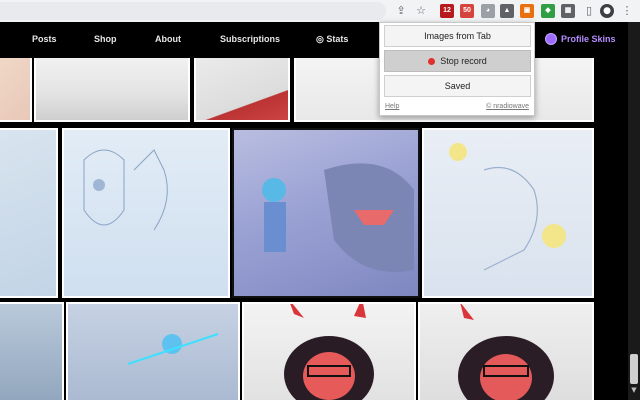 This screenshot has height=400, width=640. Describe the element at coordinates (432, 61) in the screenshot. I see `record-dot-icon` at that location.